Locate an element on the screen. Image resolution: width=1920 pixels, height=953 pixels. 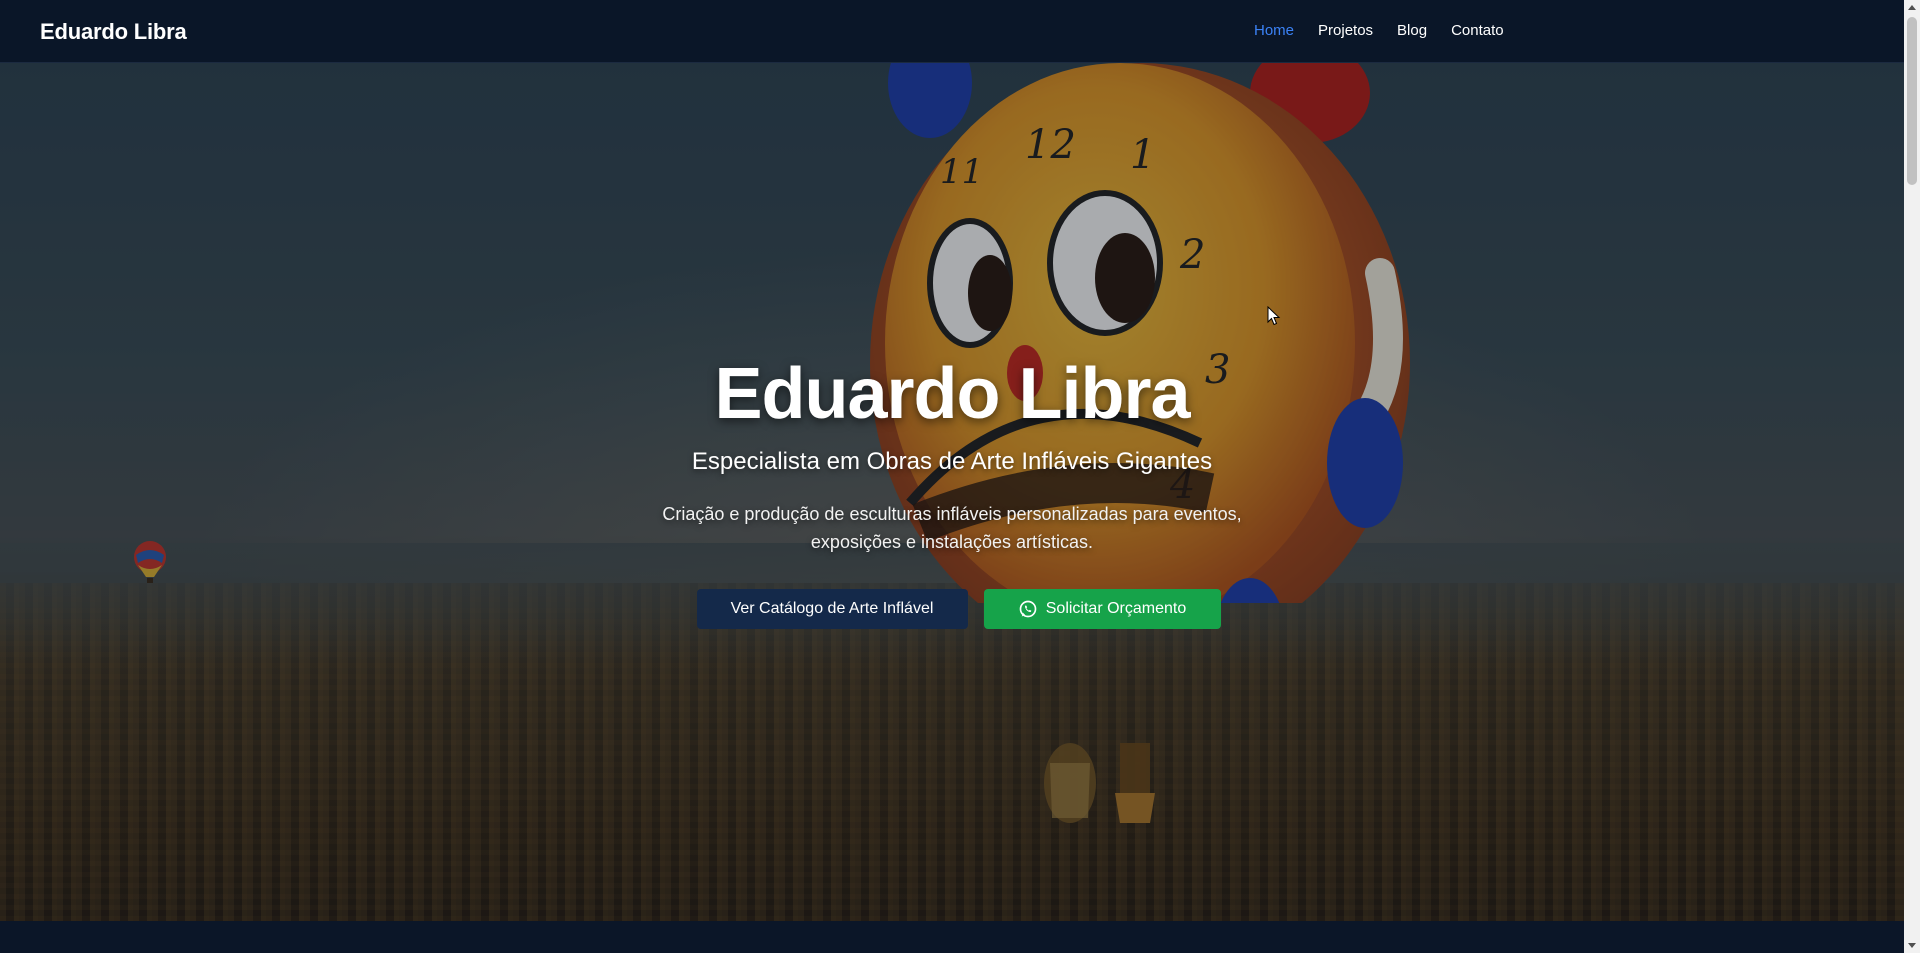
next-section-edge is located at coordinates (952, 937).